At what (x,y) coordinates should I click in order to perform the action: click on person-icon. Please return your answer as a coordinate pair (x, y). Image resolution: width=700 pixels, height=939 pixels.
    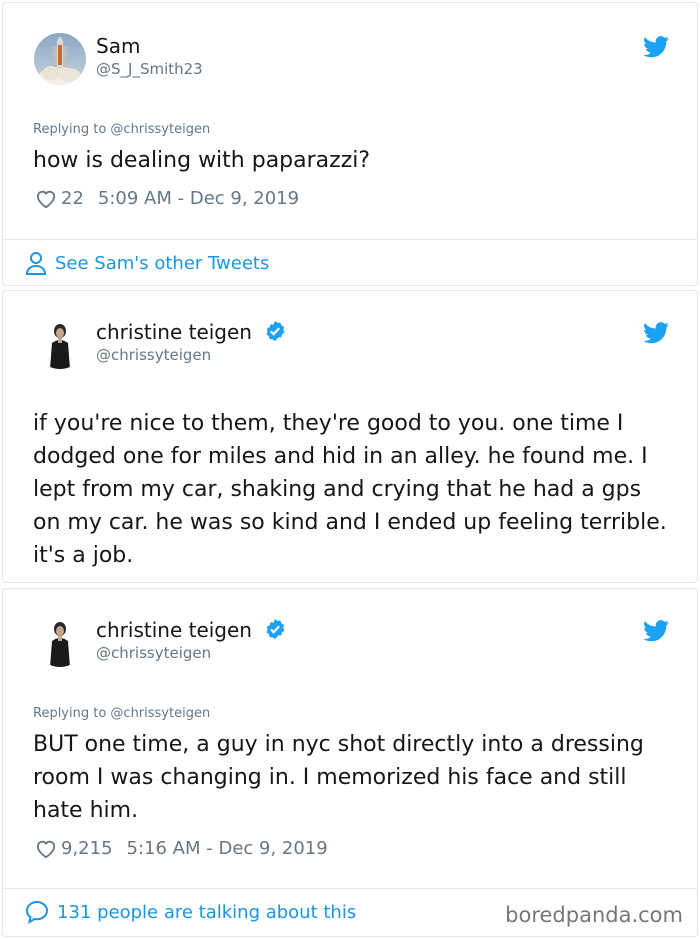
    Looking at the image, I should click on (36, 263).